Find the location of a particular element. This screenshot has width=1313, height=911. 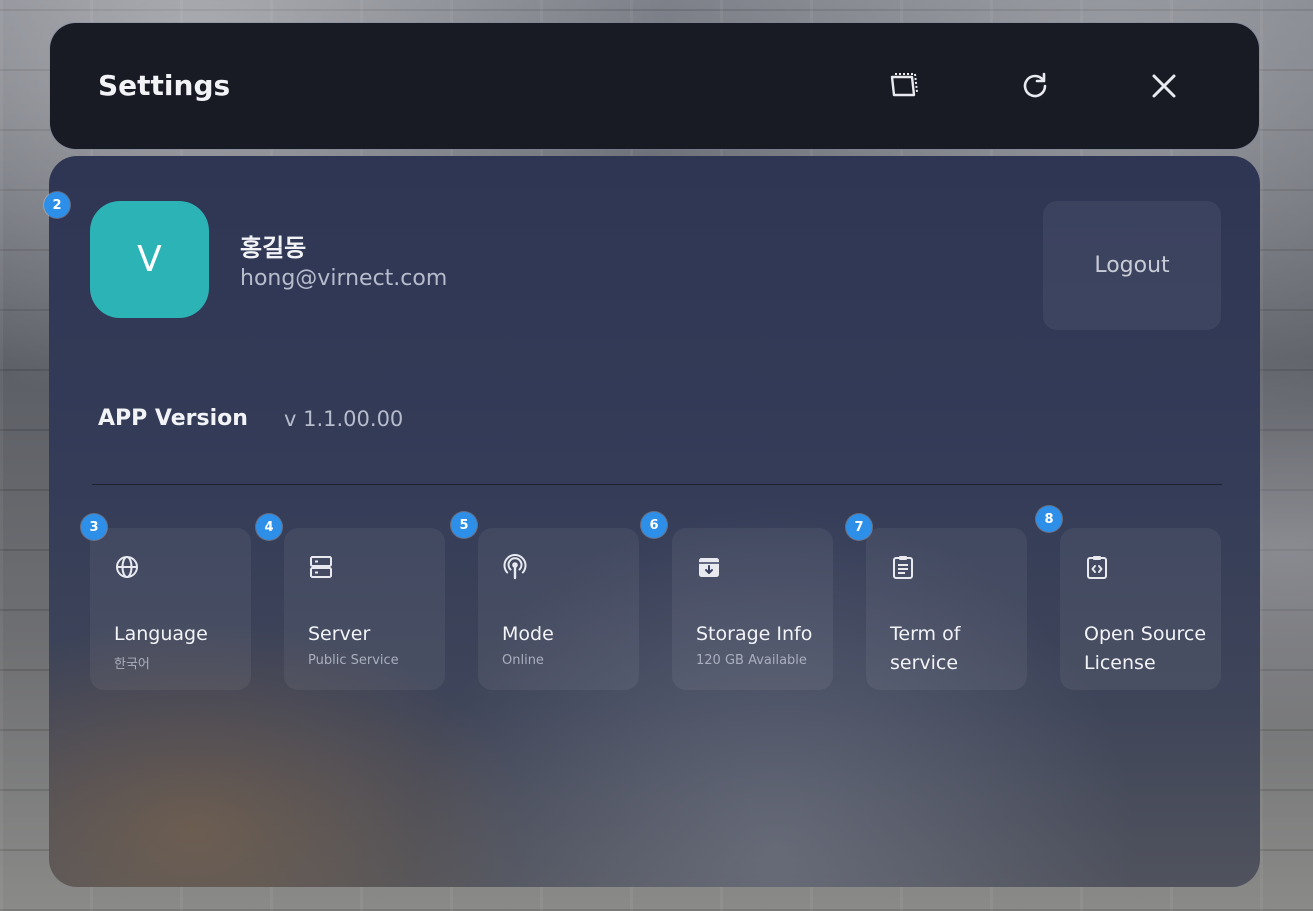

settings-header: Settings is located at coordinates (654, 86).